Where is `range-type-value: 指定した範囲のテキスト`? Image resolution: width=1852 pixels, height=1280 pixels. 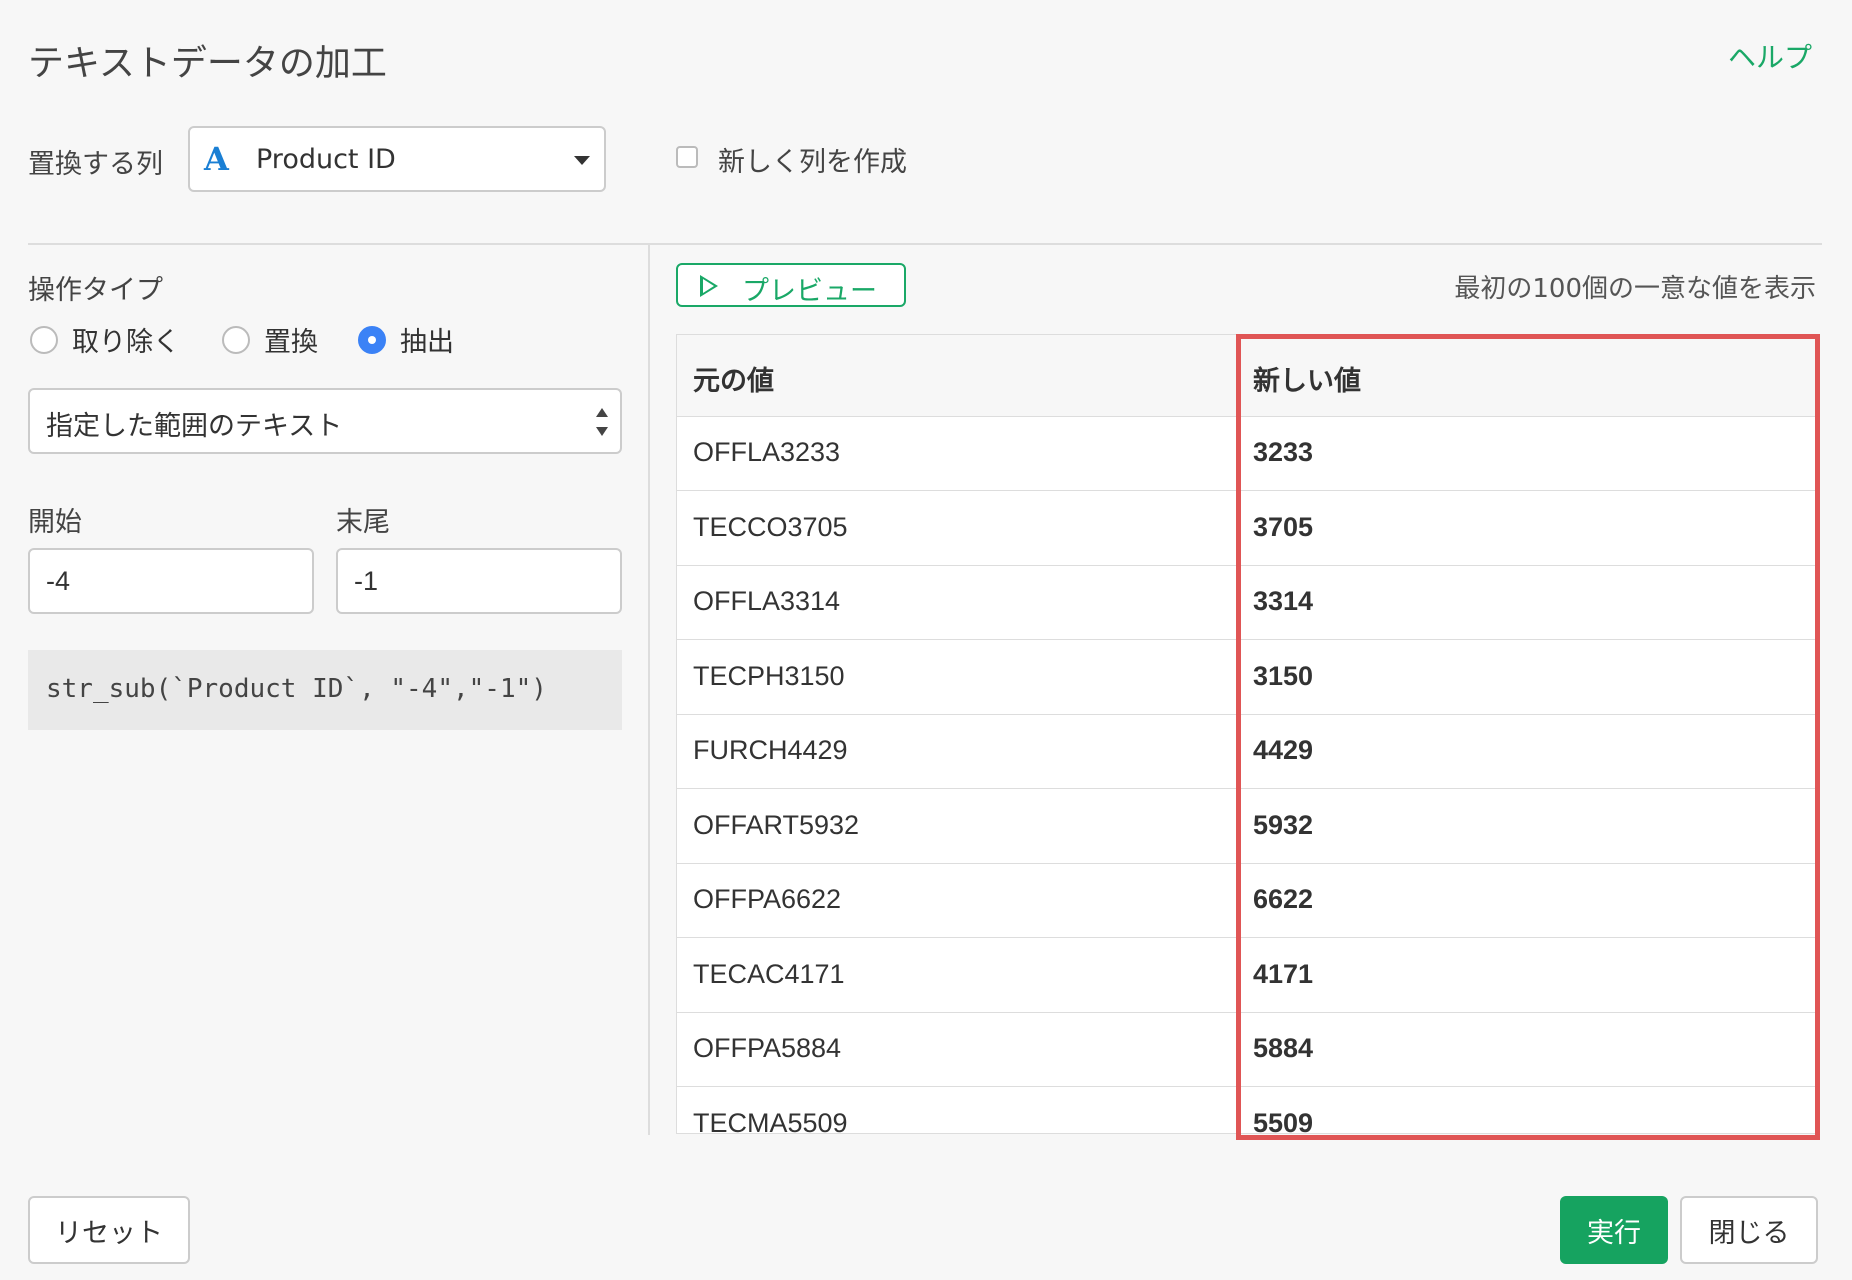 range-type-value: 指定した範囲のテキスト is located at coordinates (194, 426).